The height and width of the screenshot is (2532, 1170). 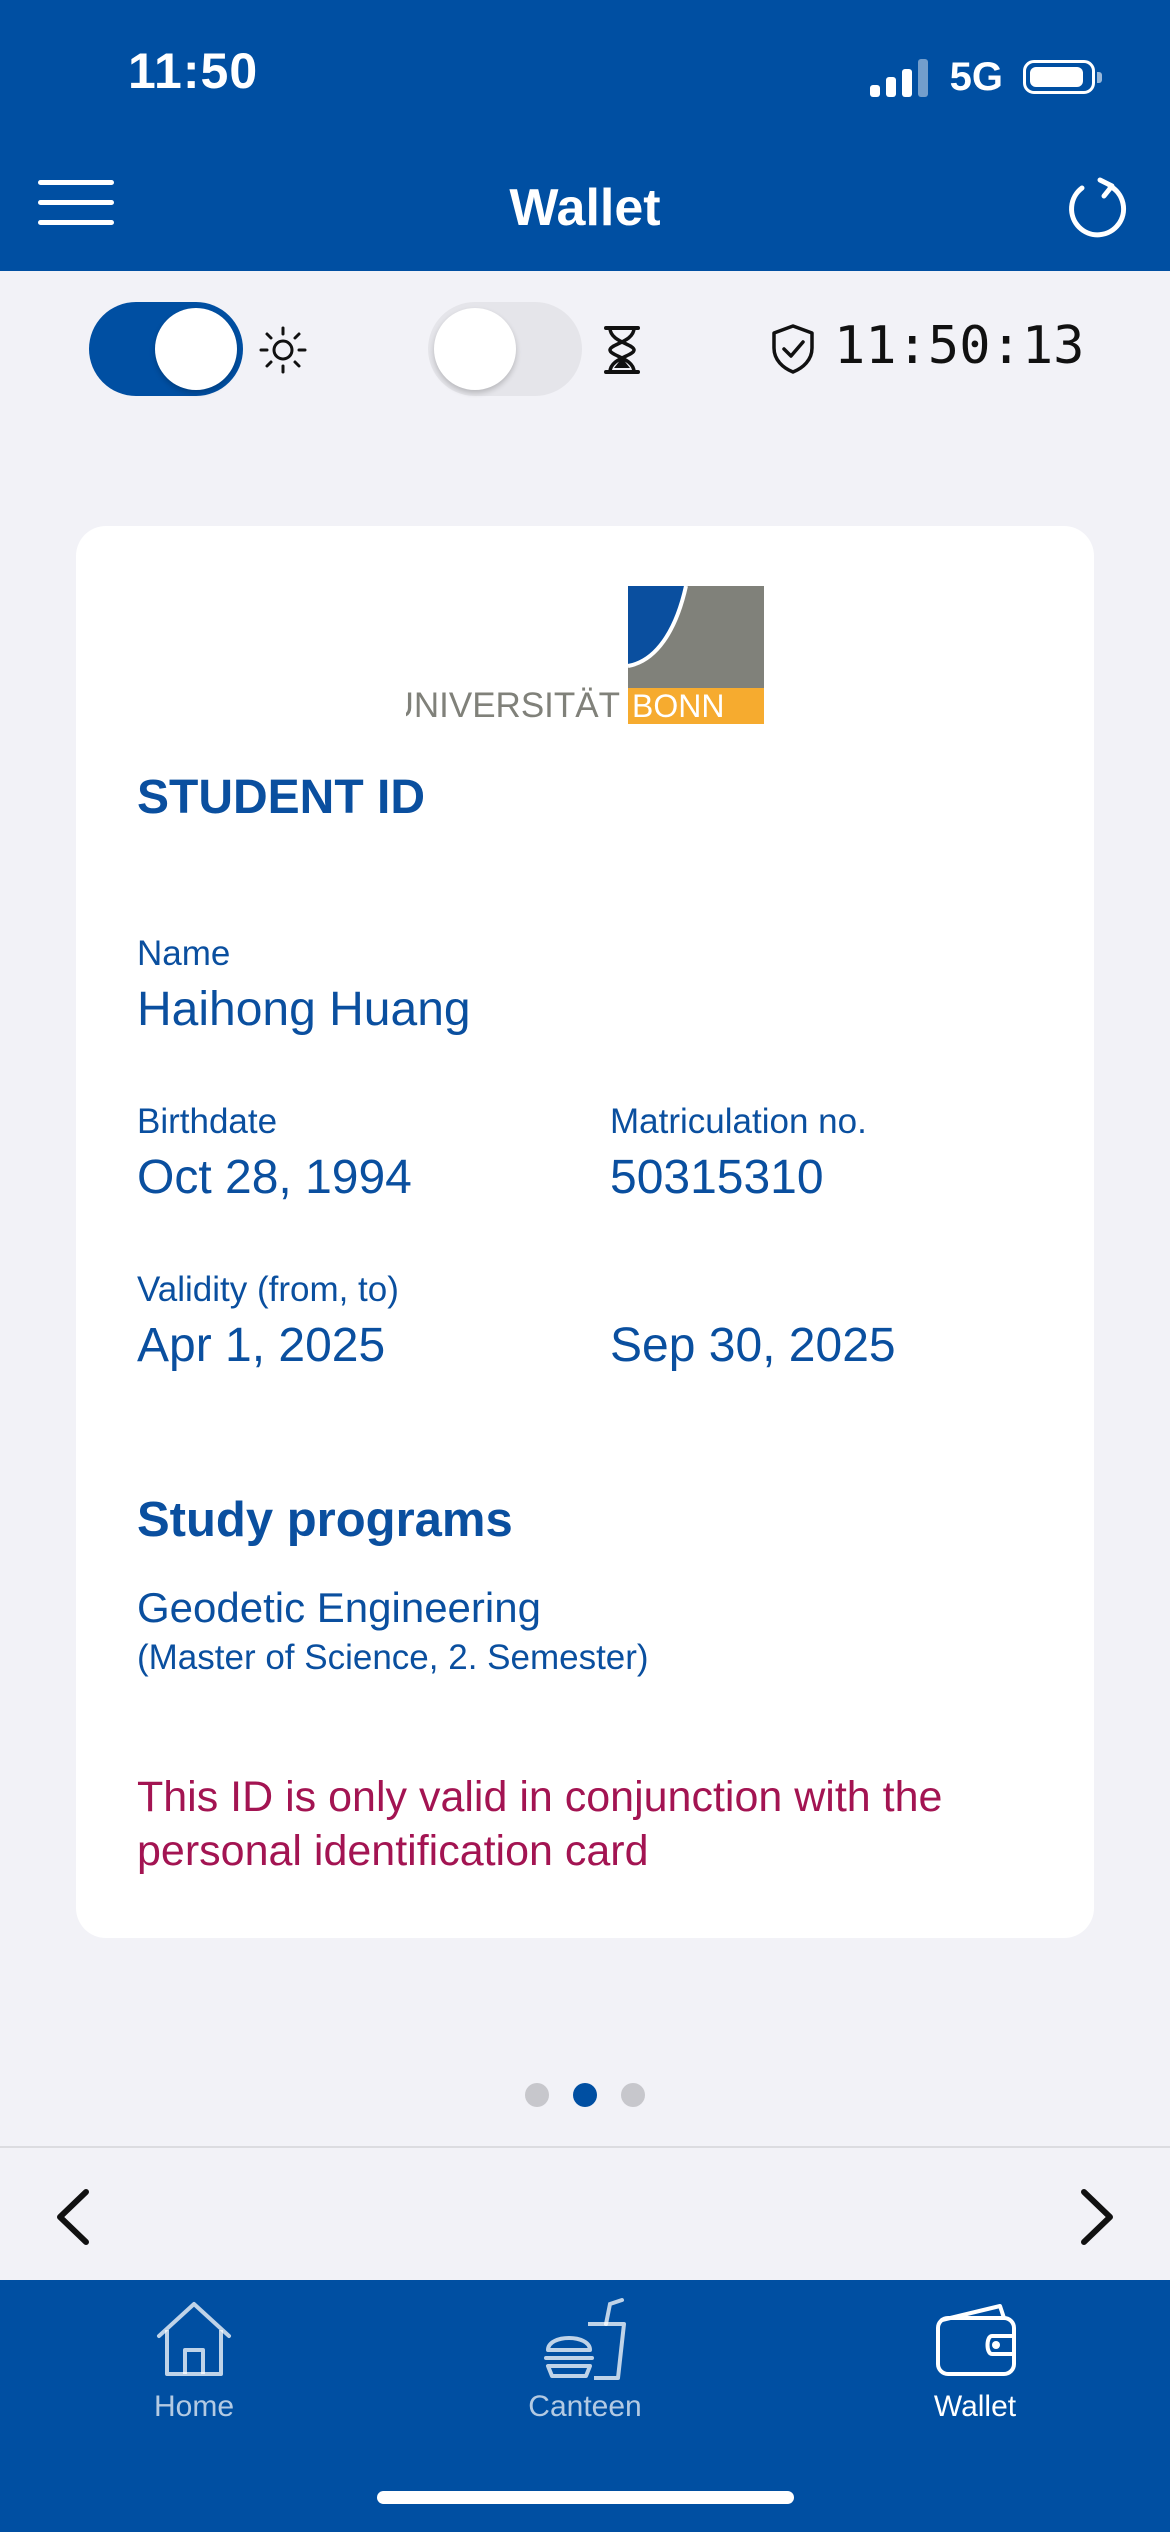 I want to click on study-programs-title: Study programs, so click(x=325, y=1520).